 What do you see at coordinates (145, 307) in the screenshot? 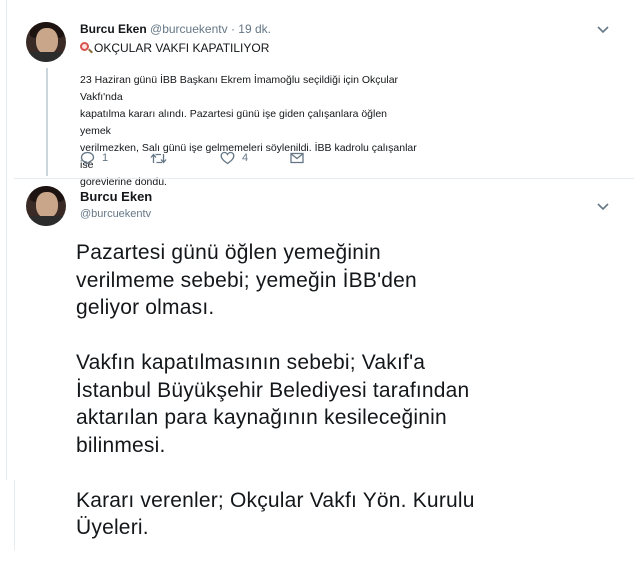
I see `tweet-text-line: geliyor olması.` at bounding box center [145, 307].